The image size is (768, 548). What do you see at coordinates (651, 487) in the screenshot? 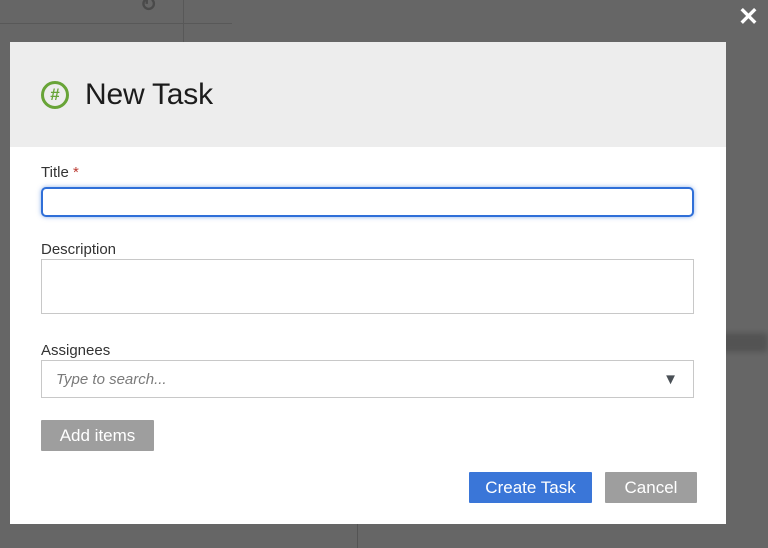
I see `cancel-button: Cancel` at bounding box center [651, 487].